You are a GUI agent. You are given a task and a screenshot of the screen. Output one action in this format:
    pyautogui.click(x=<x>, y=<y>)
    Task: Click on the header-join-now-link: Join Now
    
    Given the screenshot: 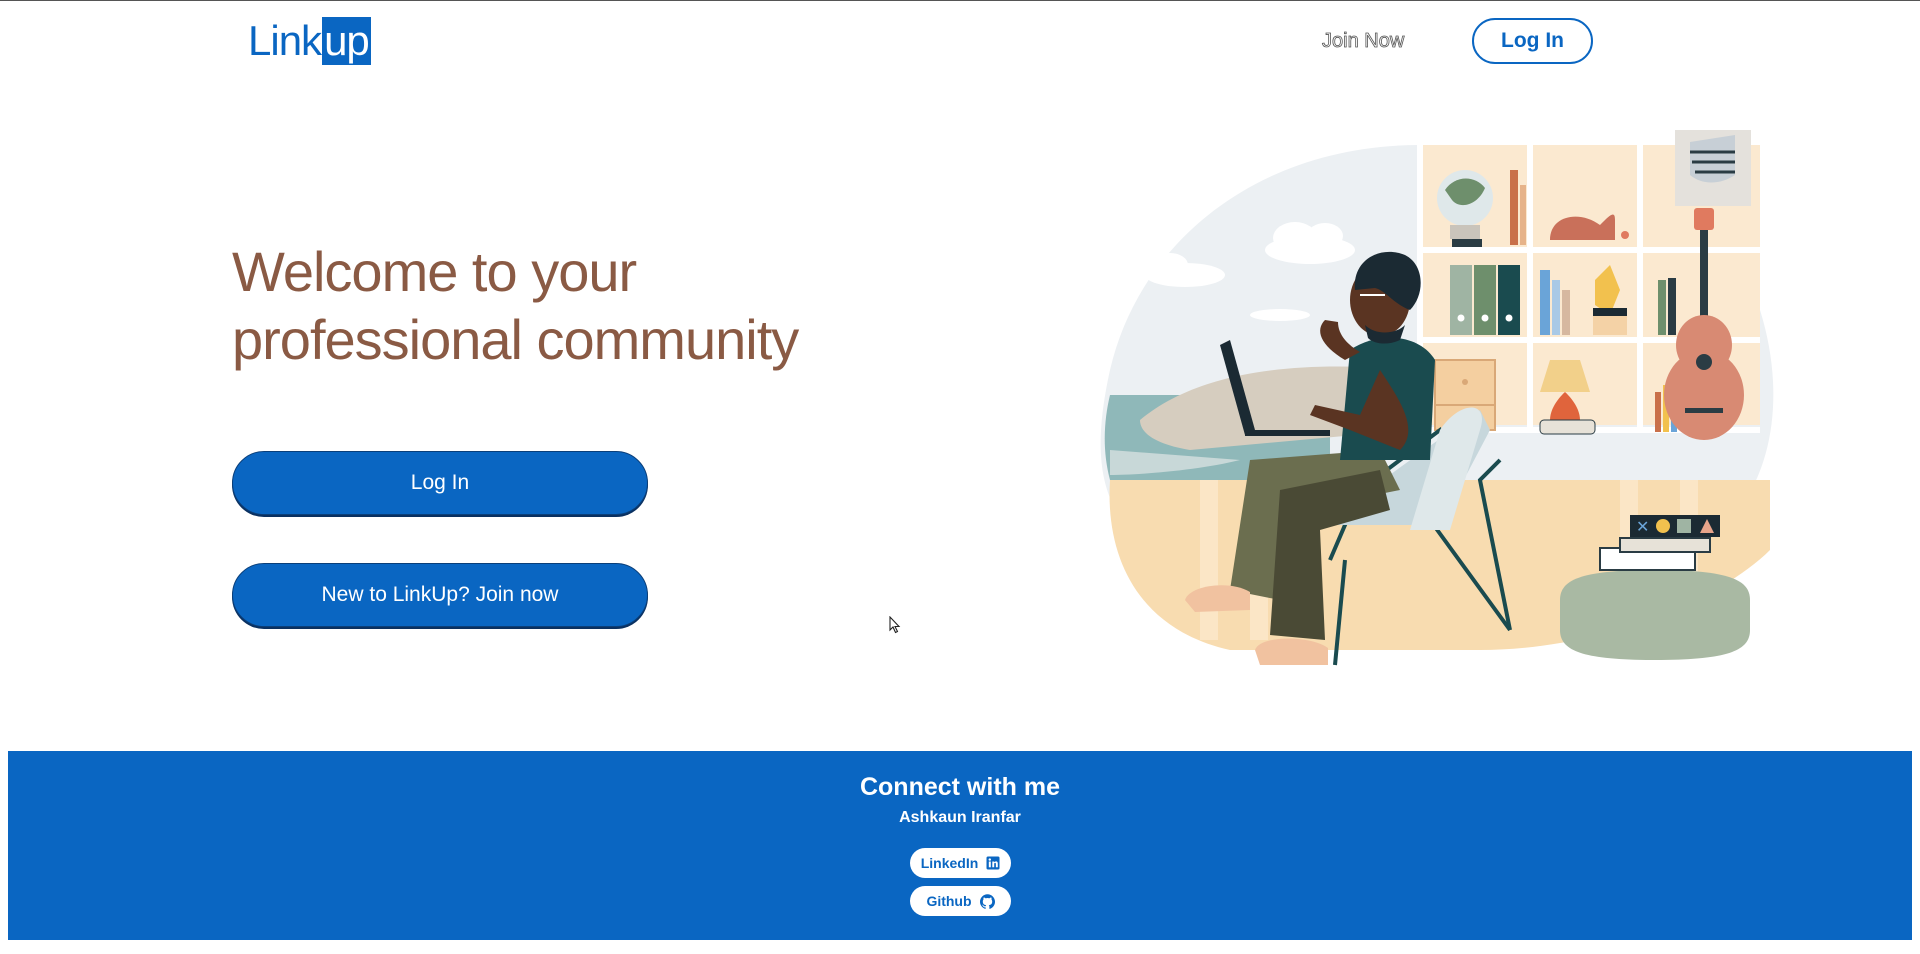 What is the action you would take?
    pyautogui.click(x=1363, y=41)
    